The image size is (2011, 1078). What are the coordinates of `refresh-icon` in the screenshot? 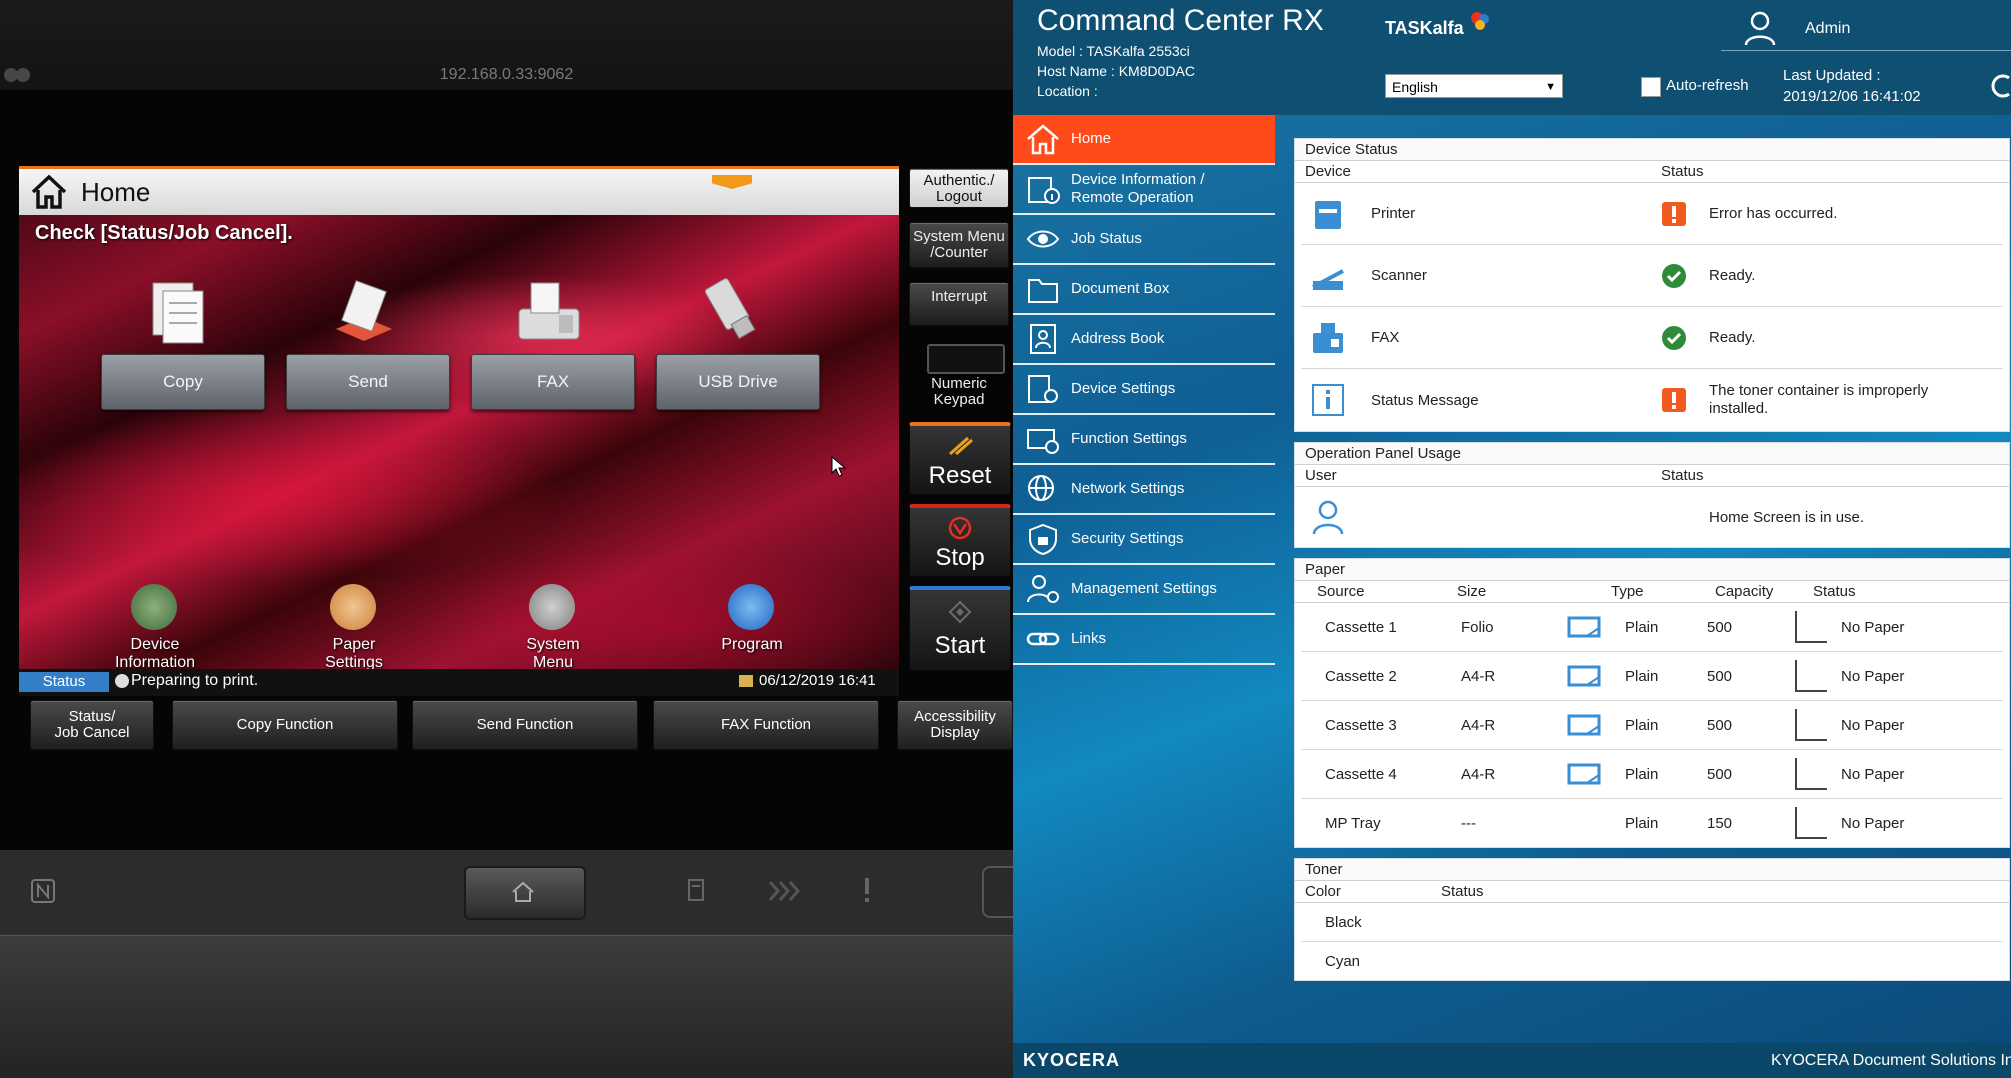 It's located at (2000, 86).